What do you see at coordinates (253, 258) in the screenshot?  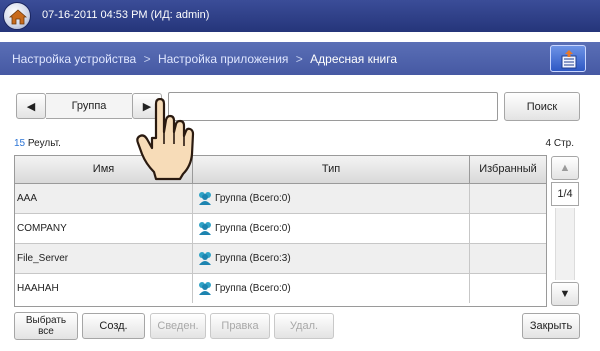 I see `cell-type-text: Группа (Всего:3)` at bounding box center [253, 258].